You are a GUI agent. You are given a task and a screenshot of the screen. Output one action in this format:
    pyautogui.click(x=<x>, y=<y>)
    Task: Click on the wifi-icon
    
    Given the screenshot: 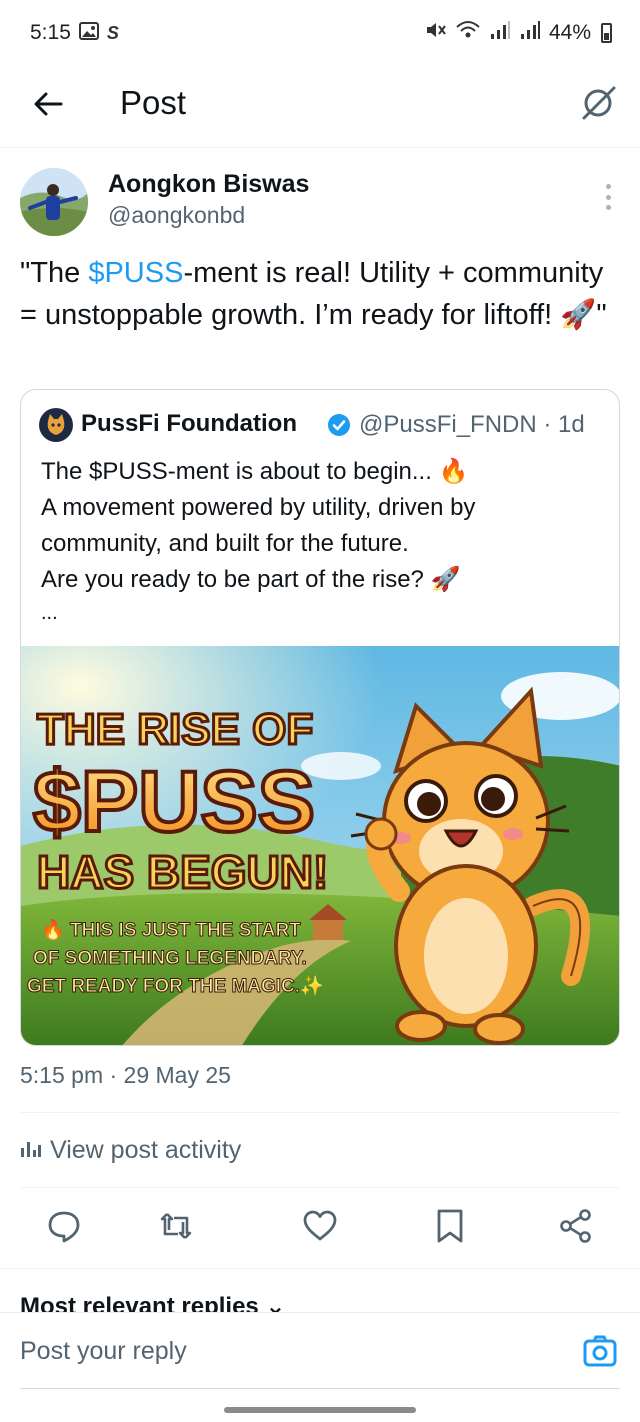 What is the action you would take?
    pyautogui.click(x=468, y=33)
    